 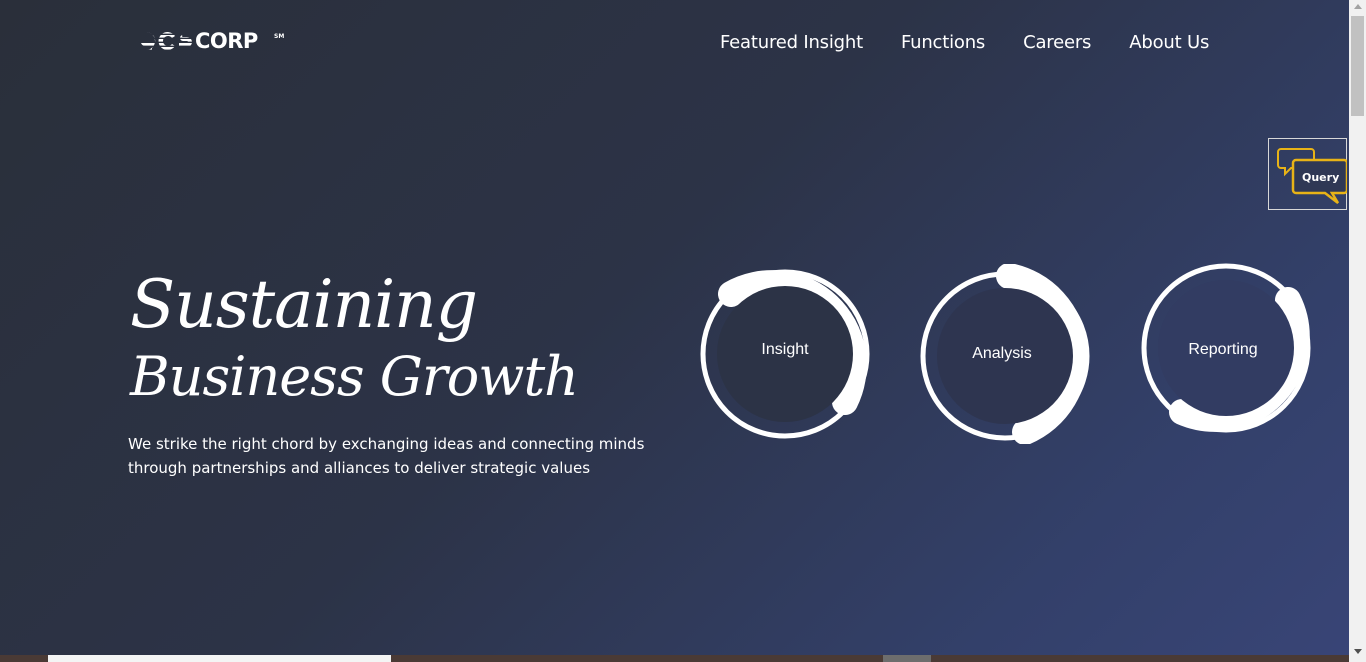 I want to click on svg-text: CORP, so click(x=226, y=41).